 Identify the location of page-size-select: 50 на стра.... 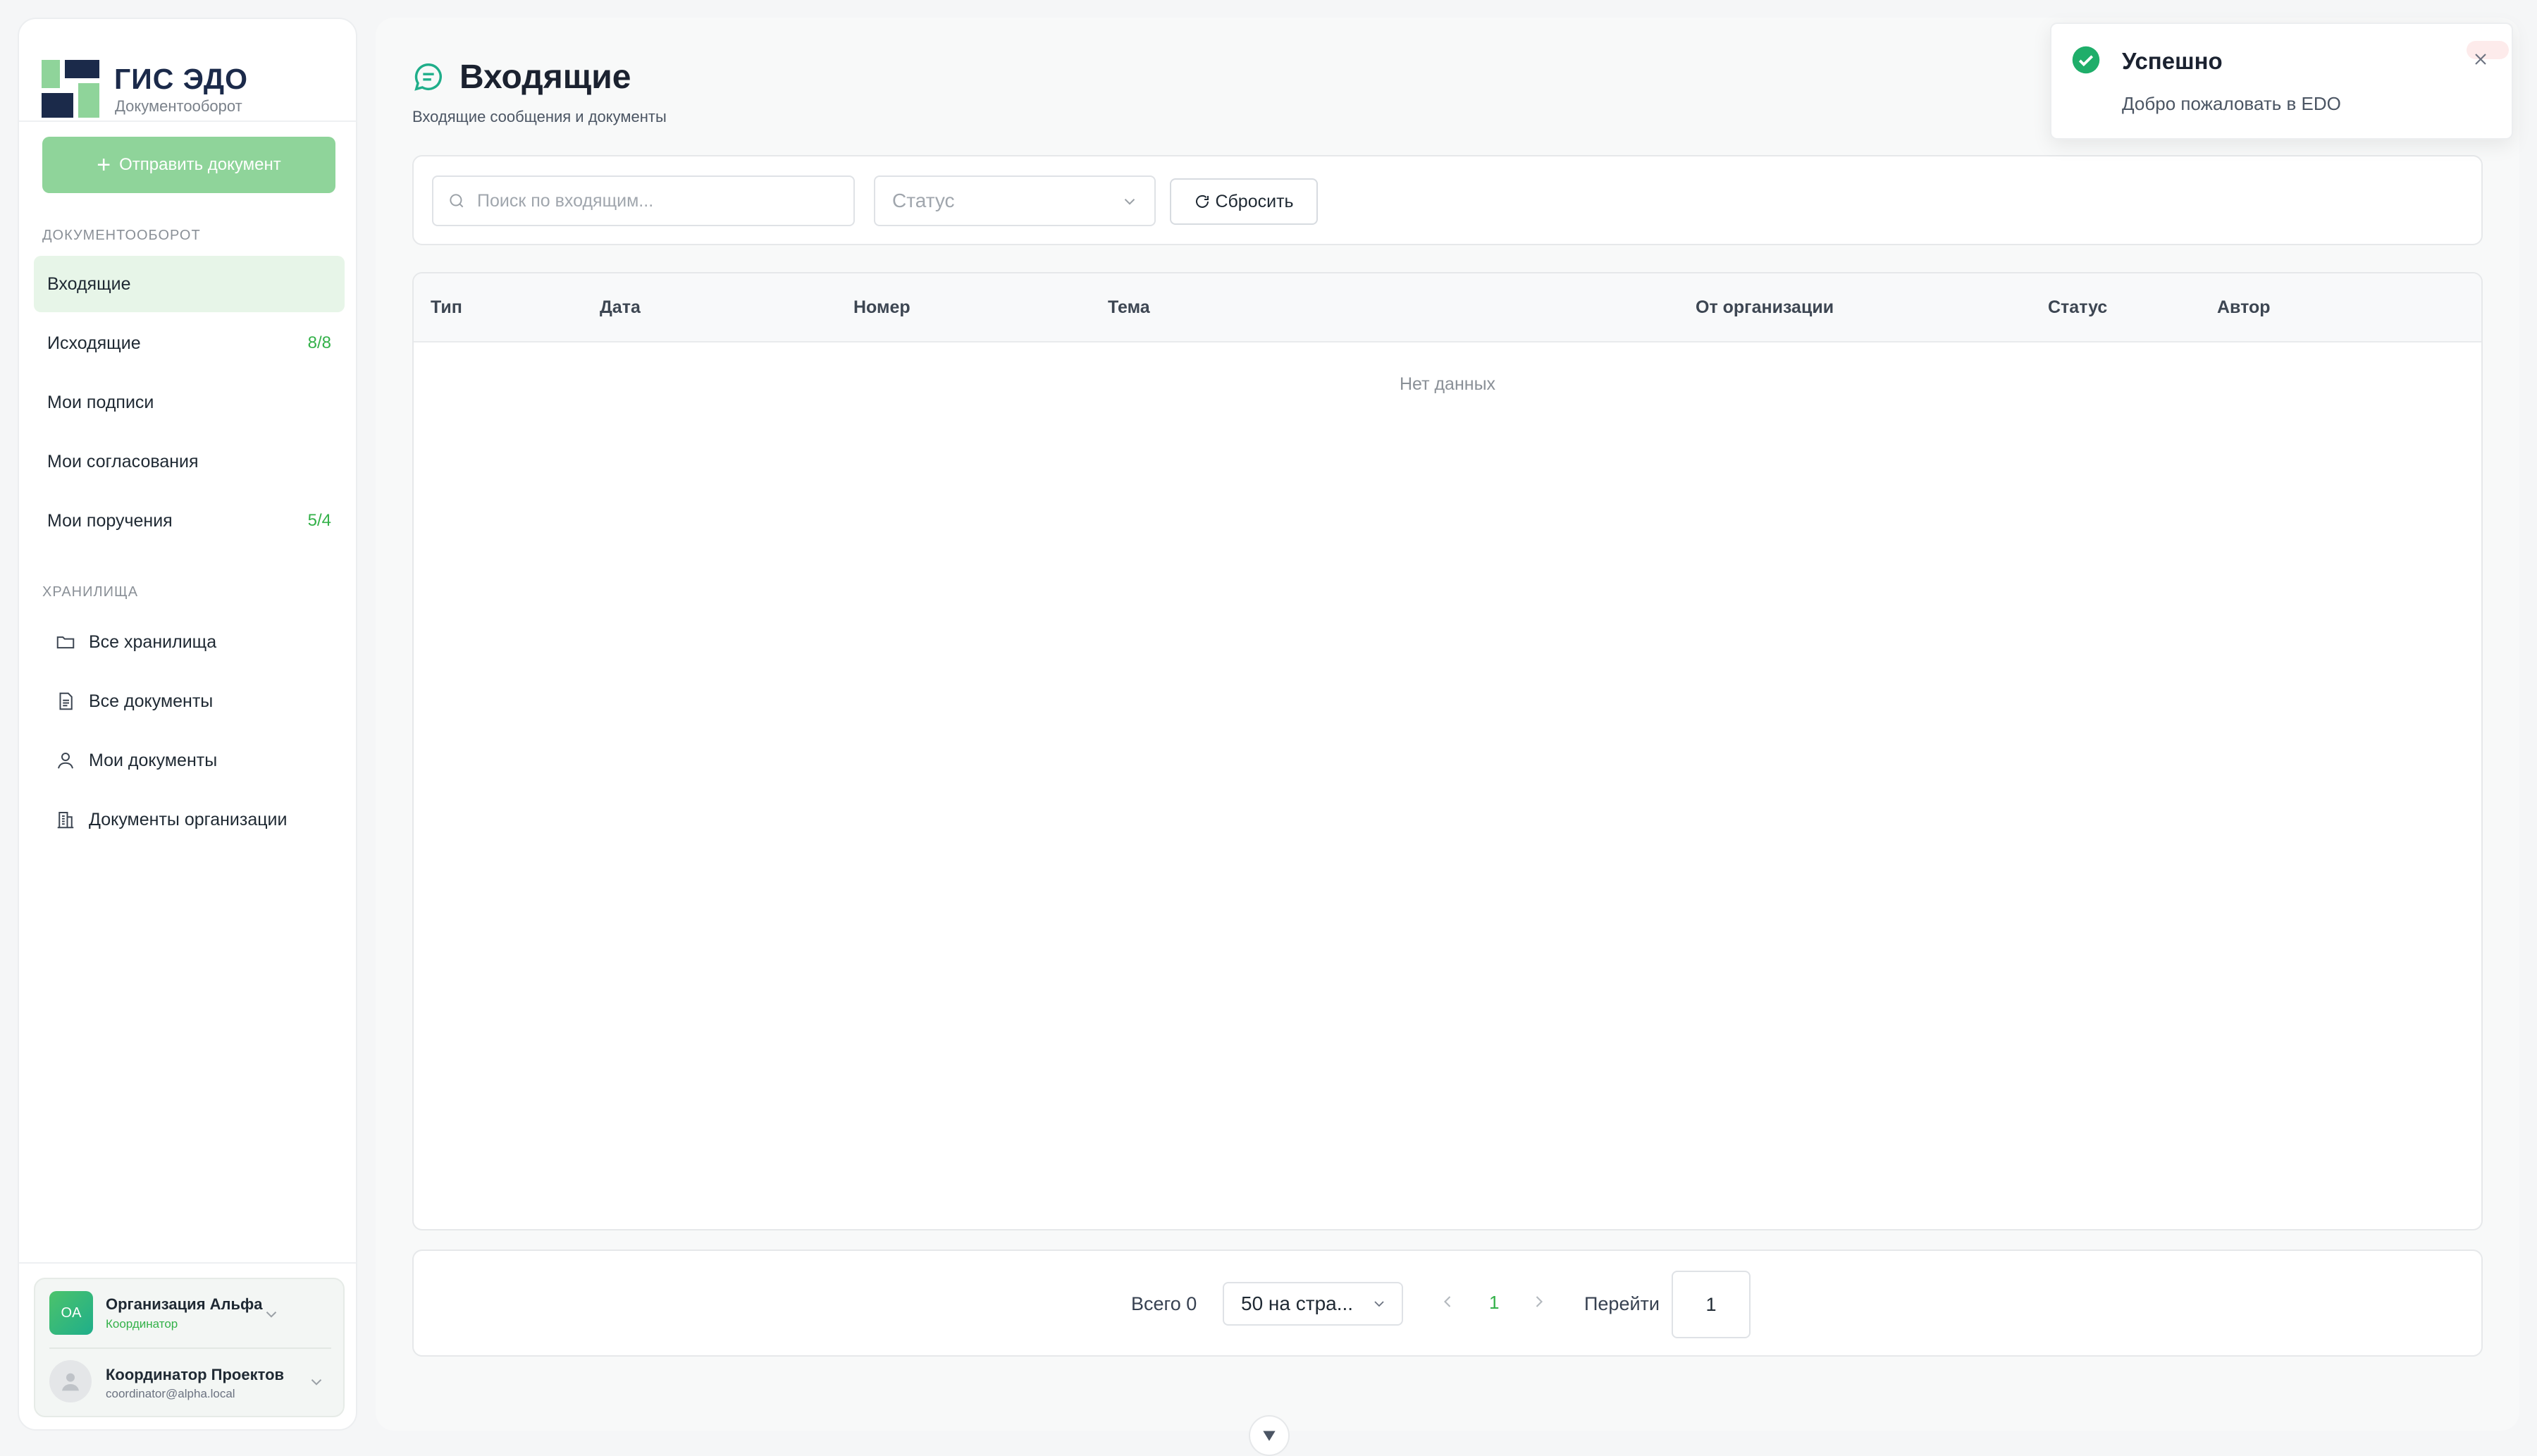
(1313, 1304).